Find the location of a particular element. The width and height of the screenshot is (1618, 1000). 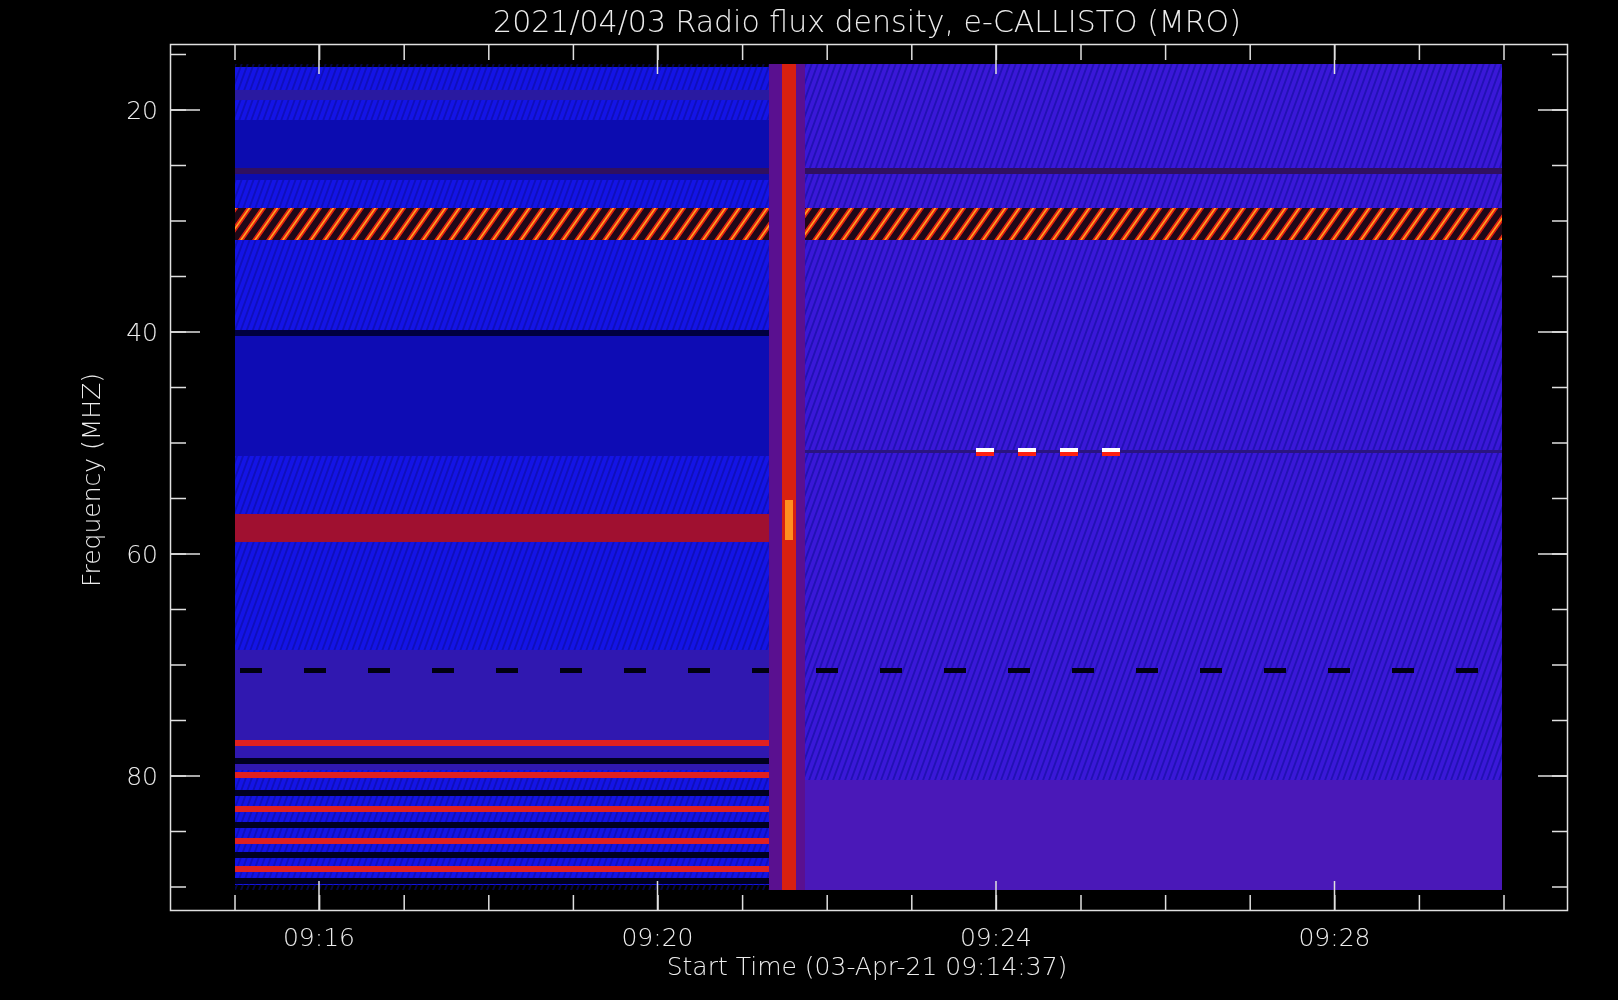

x-tick-label: 09:28 is located at coordinates (1334, 937).